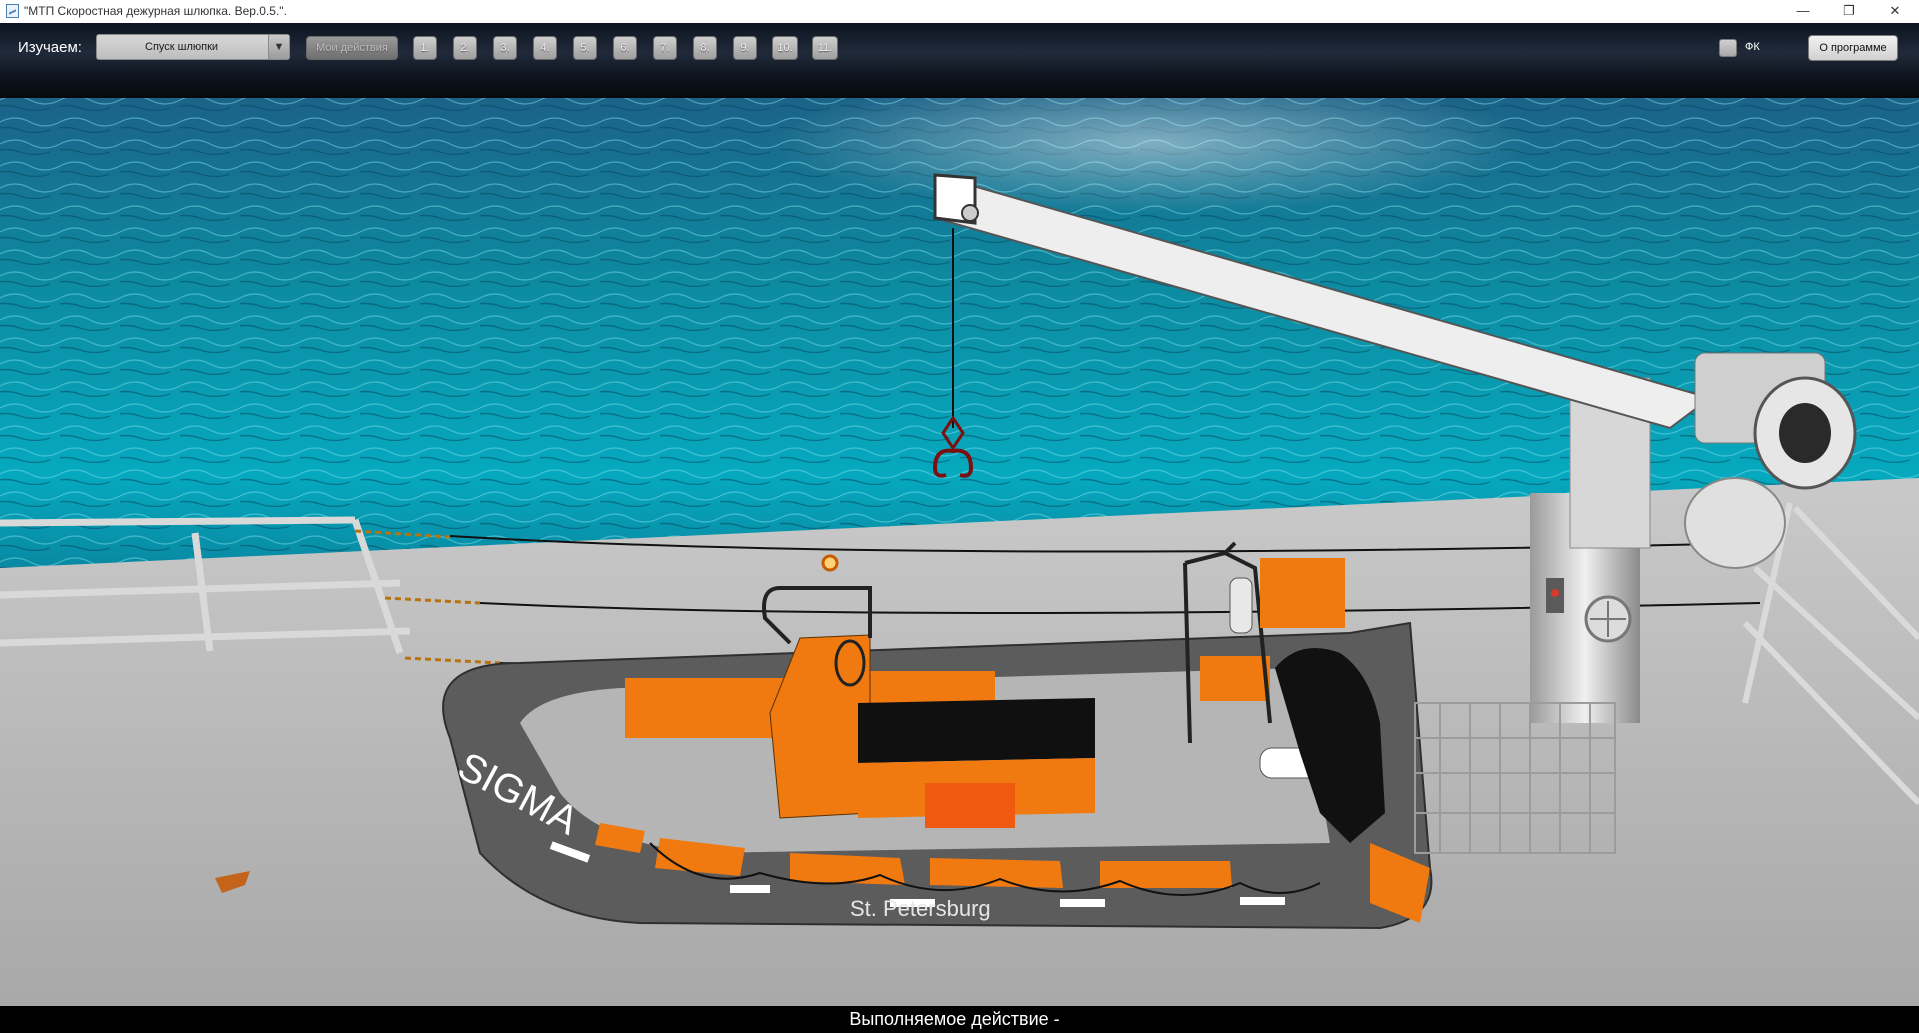 The image size is (1919, 1033). Describe the element at coordinates (585, 48) in the screenshot. I see `step-button-5: 5.` at that location.